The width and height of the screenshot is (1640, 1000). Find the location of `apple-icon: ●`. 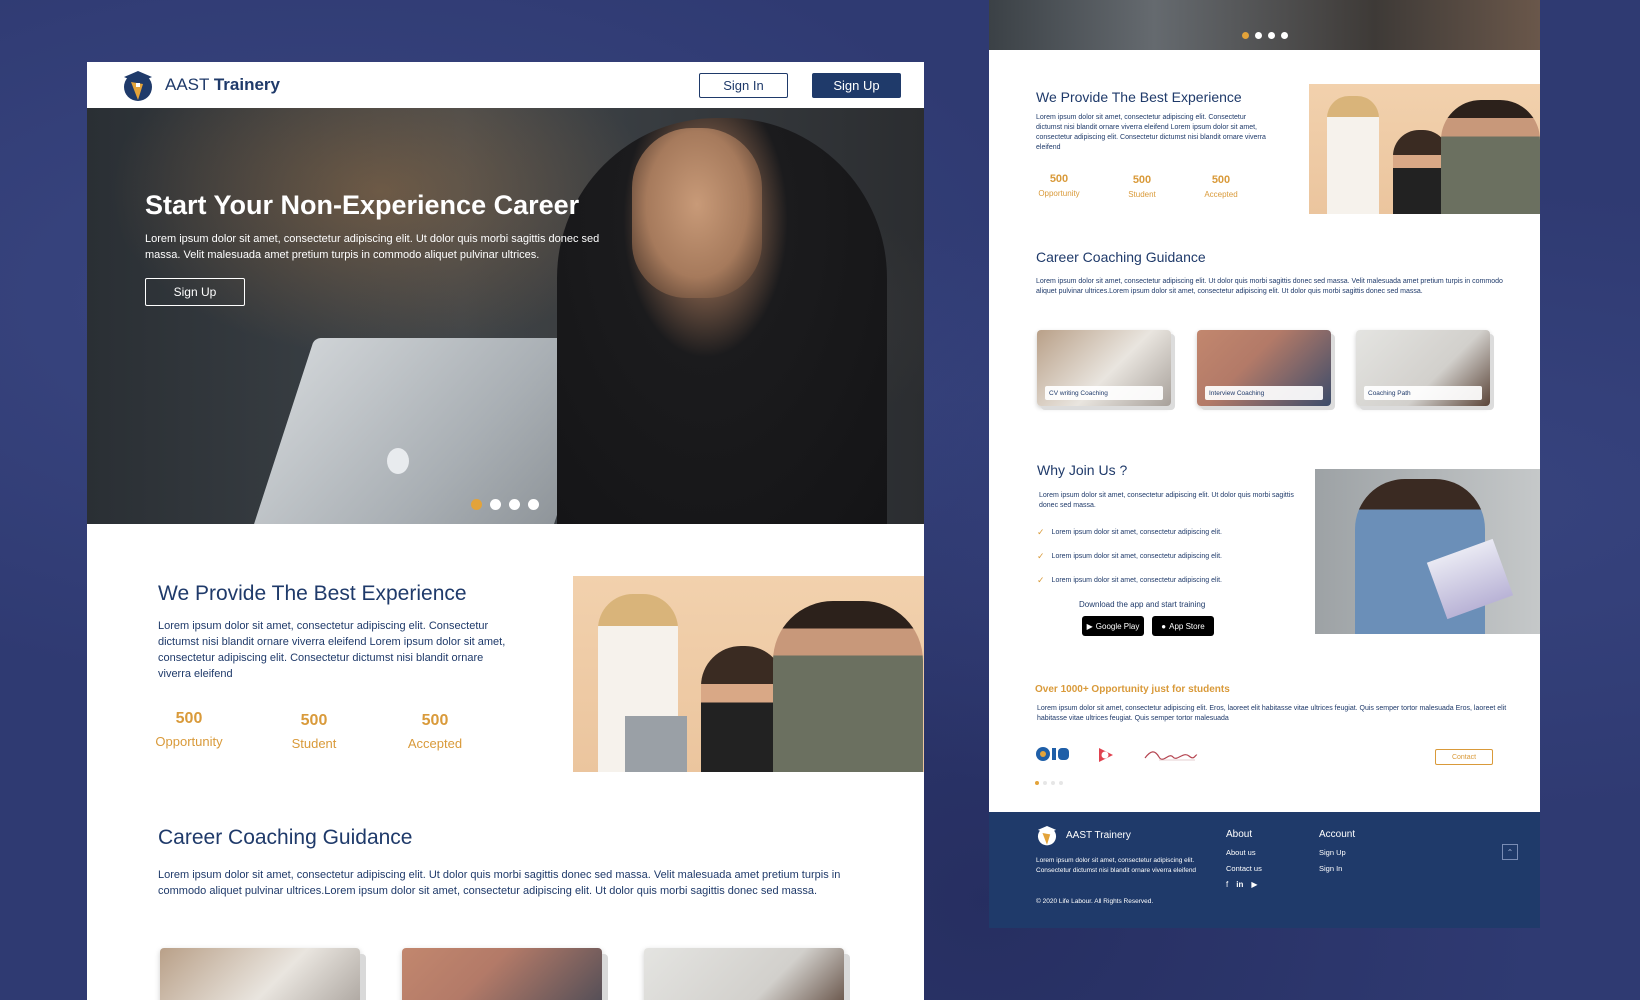

apple-icon: ● is located at coordinates (1164, 626).